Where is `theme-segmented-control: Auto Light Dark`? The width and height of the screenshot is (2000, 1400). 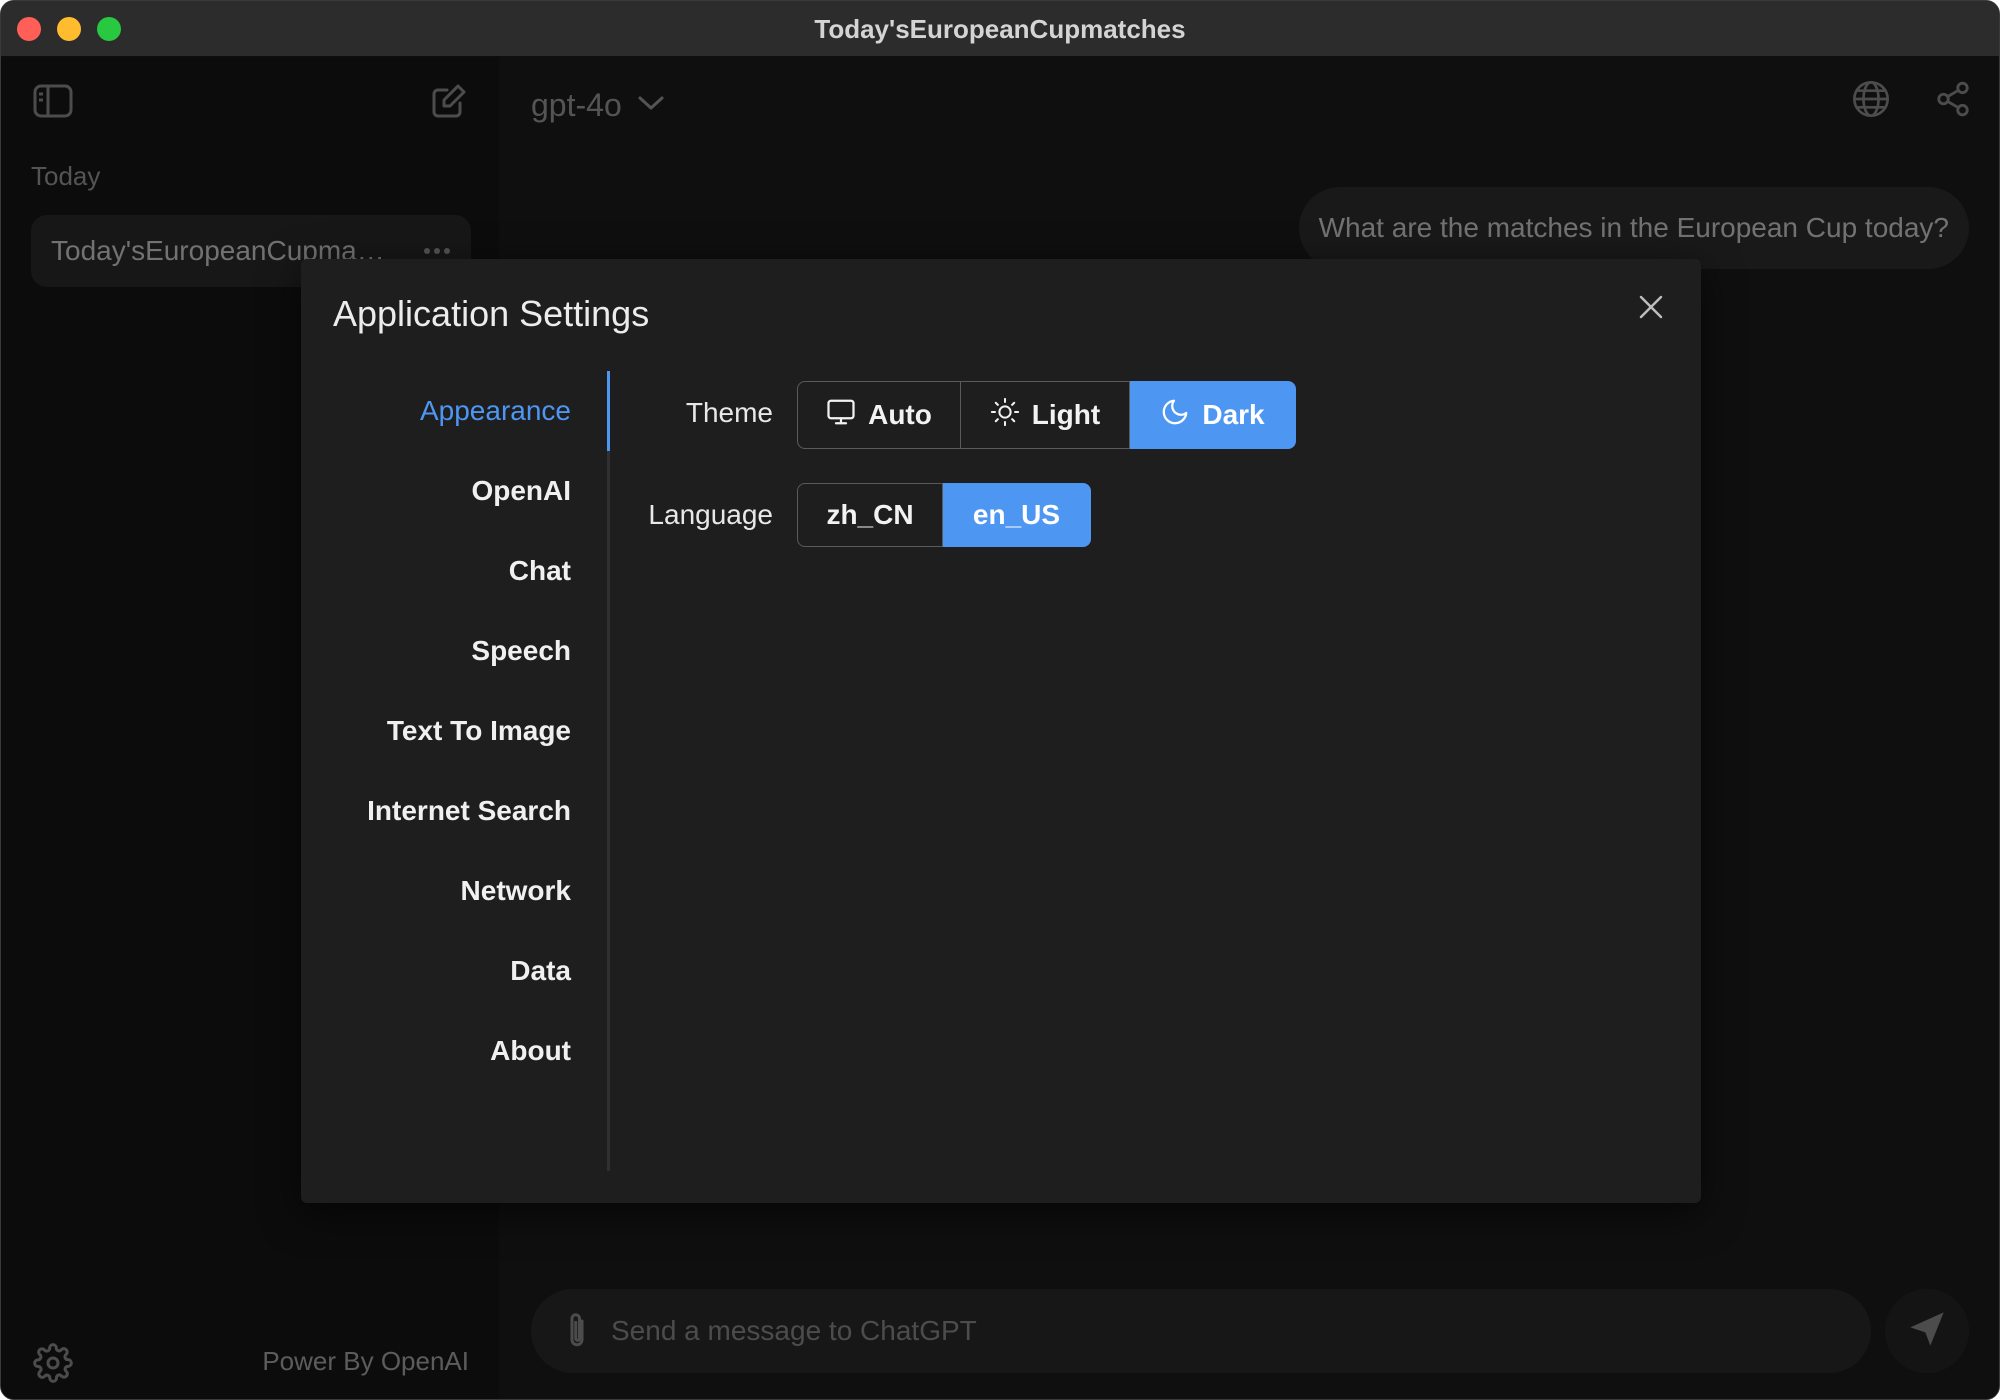
theme-segmented-control: Auto Light Dark is located at coordinates (1046, 415).